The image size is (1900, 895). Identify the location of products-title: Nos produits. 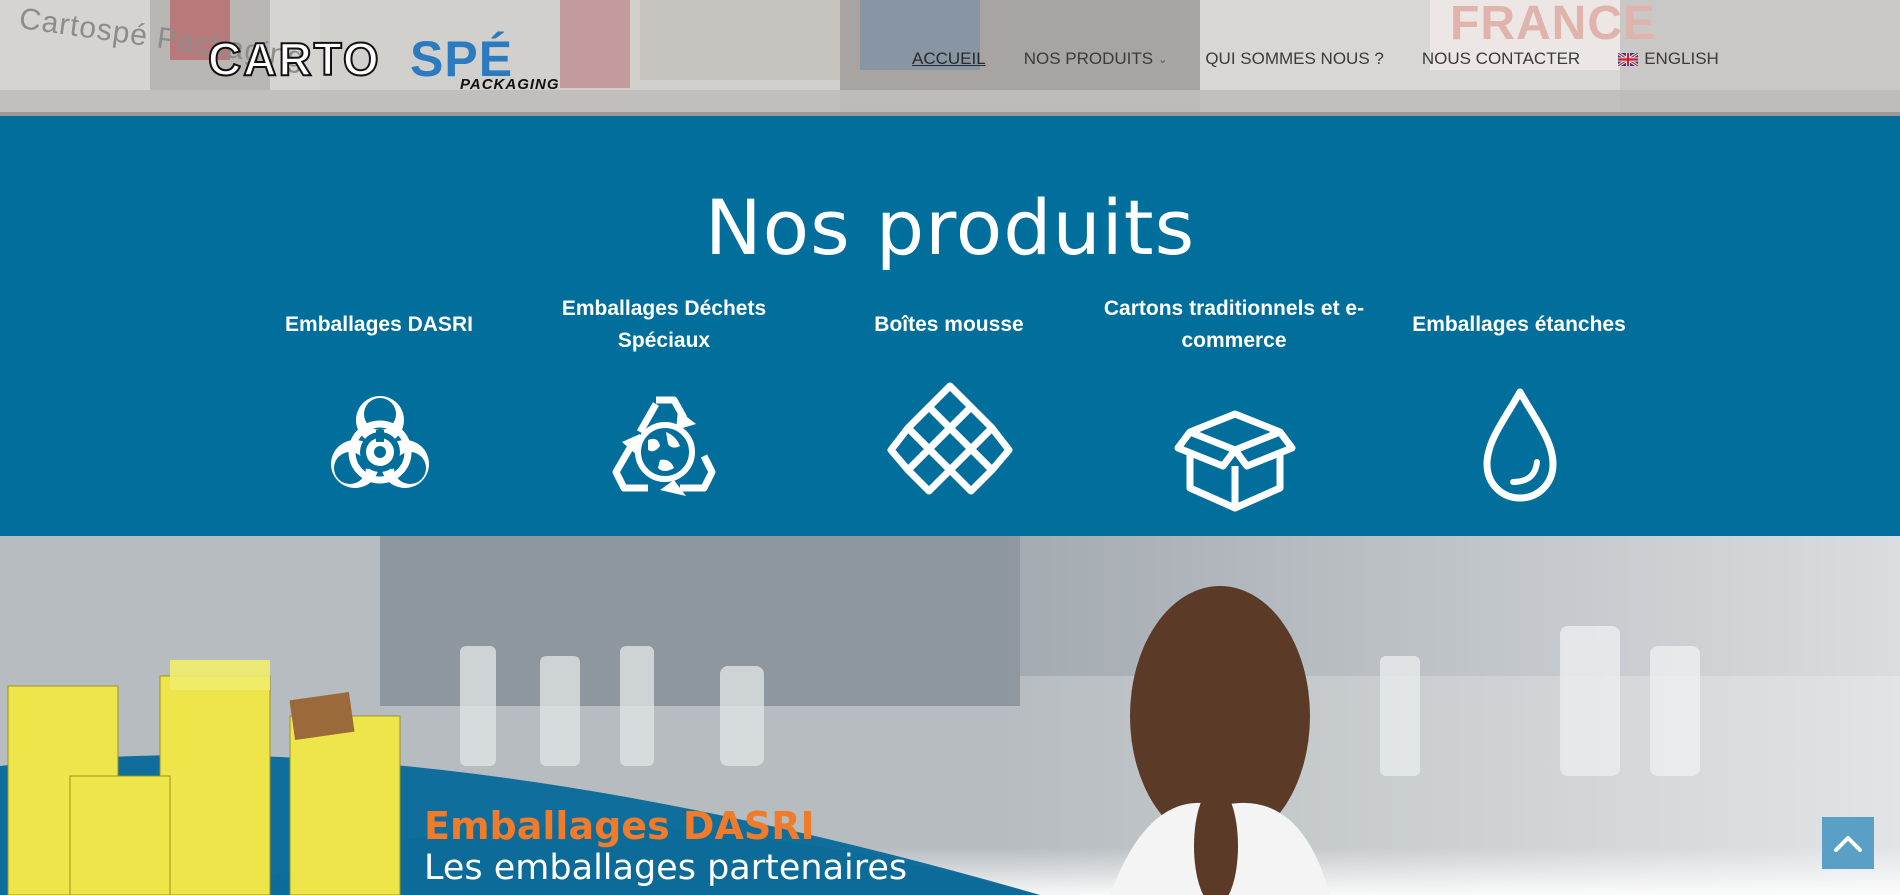
(950, 227).